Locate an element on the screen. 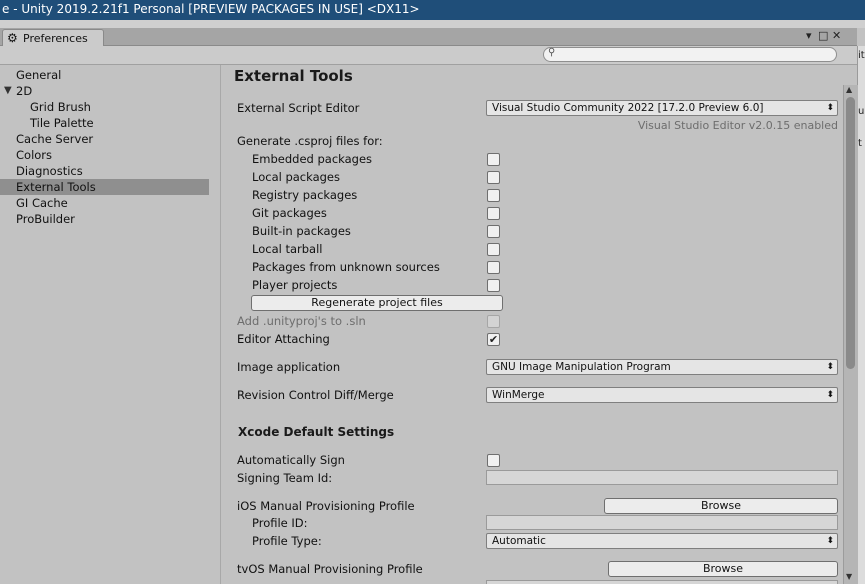 The width and height of the screenshot is (865, 584). profile-type-dropdown: Automatic ⬍ is located at coordinates (662, 541).